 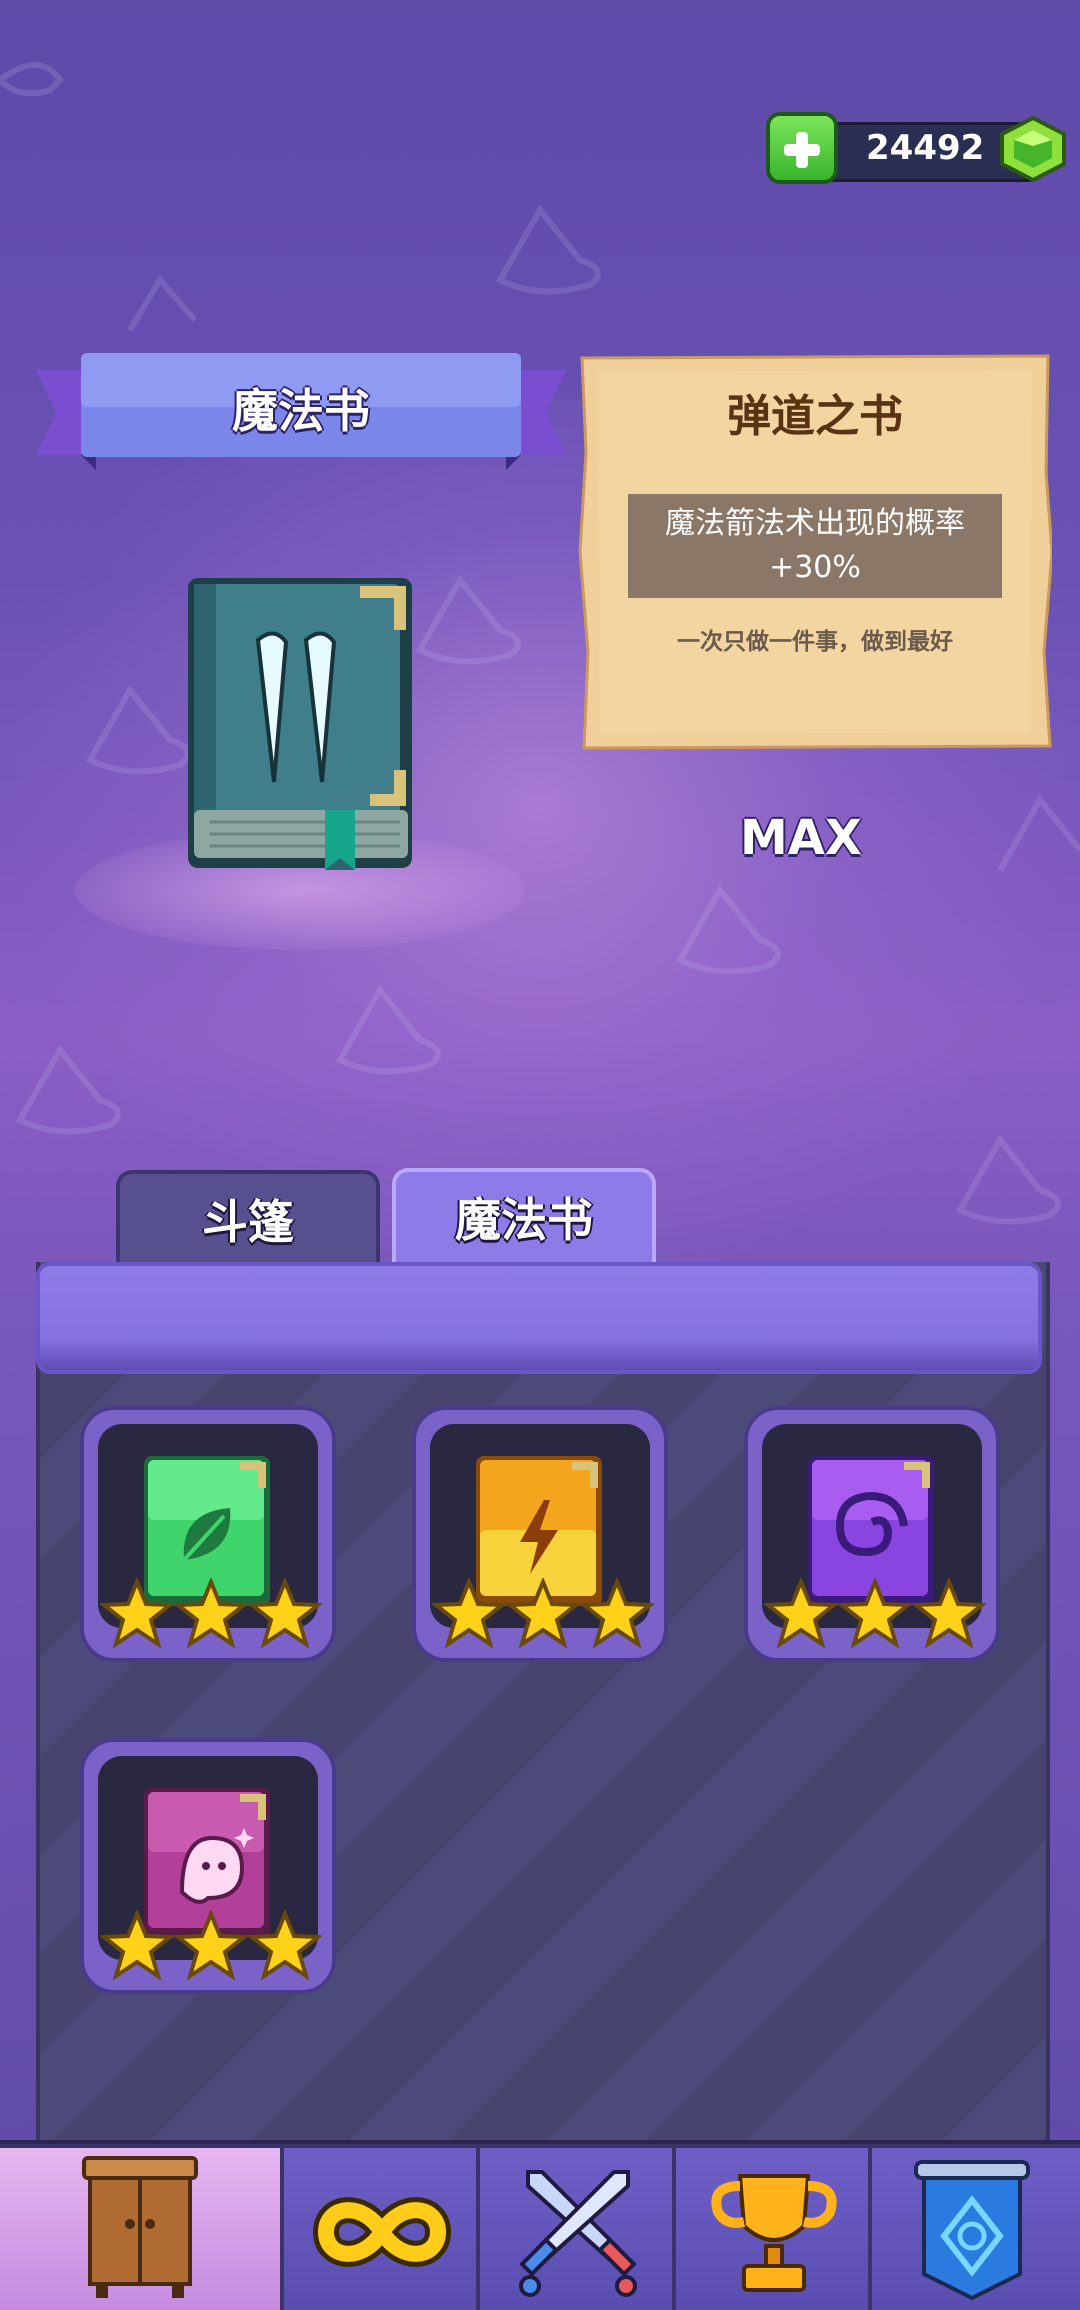 What do you see at coordinates (872, 1534) in the screenshot?
I see `book-slot-swirl` at bounding box center [872, 1534].